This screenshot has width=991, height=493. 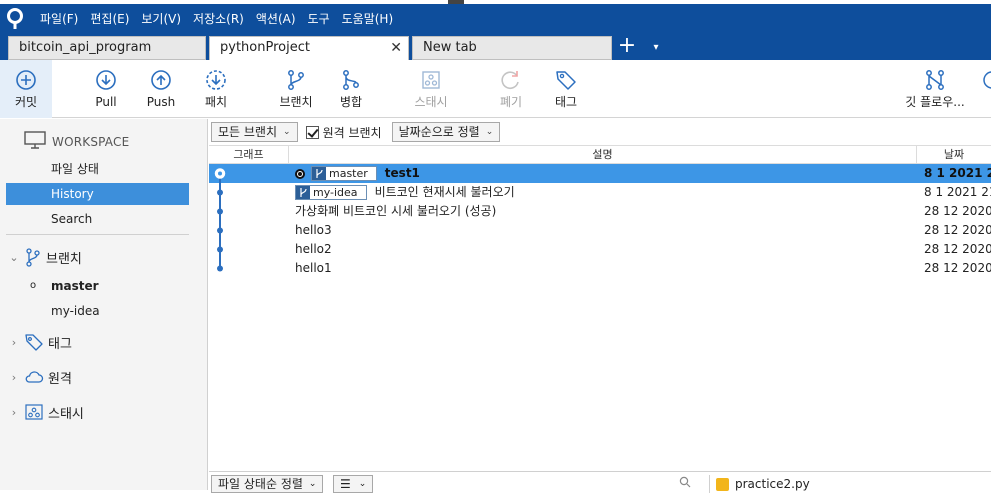 I want to click on commit-row: my-idea 비트코인 현재시세 불러오기 8 1 2021 21, so click(x=600, y=192).